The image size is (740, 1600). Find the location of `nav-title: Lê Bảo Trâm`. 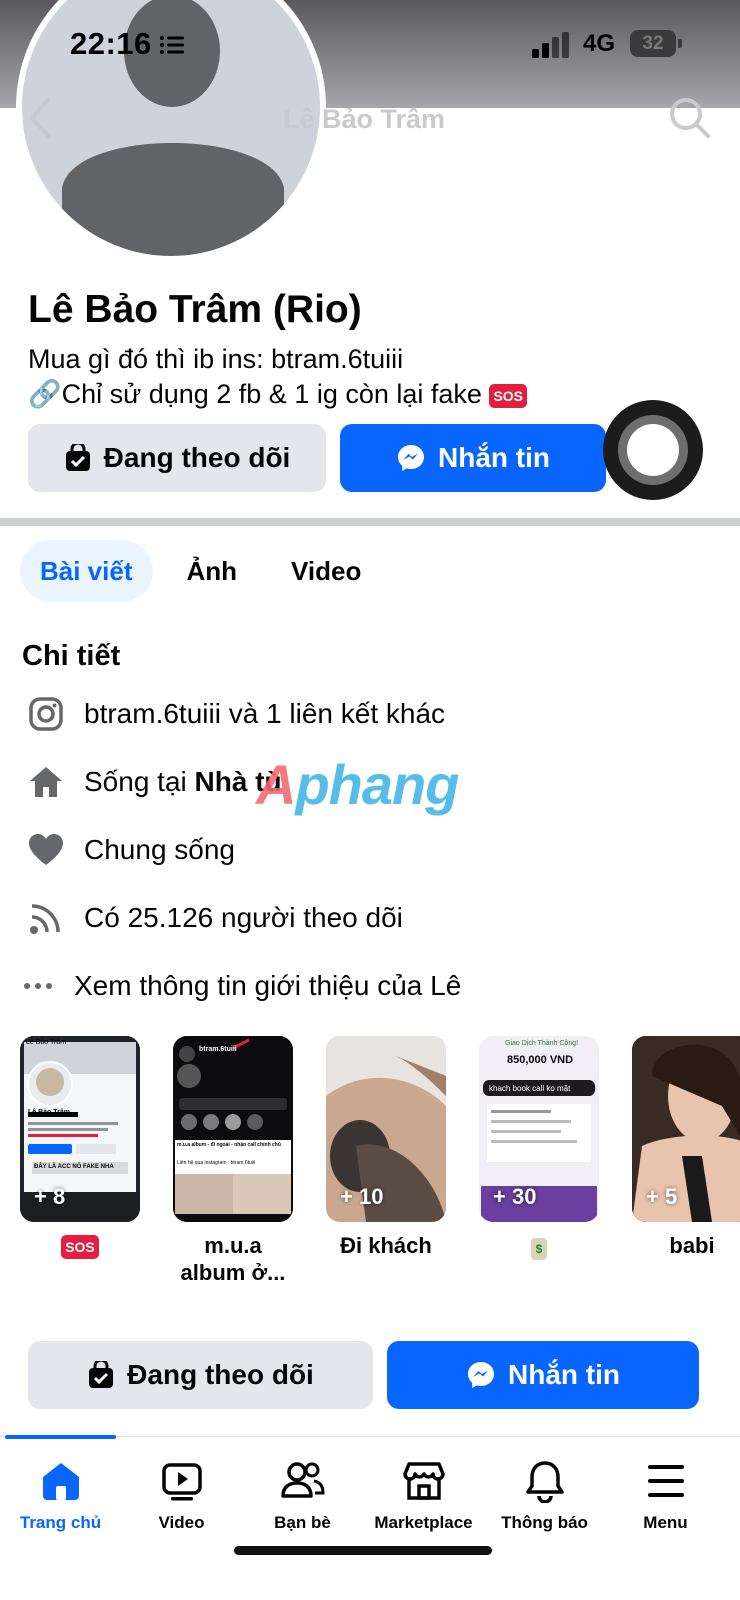

nav-title: Lê Bảo Trâm is located at coordinates (364, 119).